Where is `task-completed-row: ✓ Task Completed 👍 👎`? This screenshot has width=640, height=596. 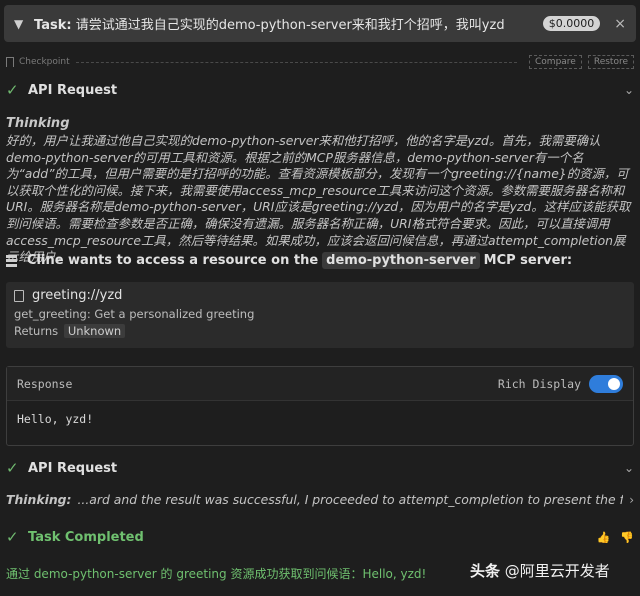
task-completed-row: ✓ Task Completed 👍 👎 is located at coordinates (320, 537).